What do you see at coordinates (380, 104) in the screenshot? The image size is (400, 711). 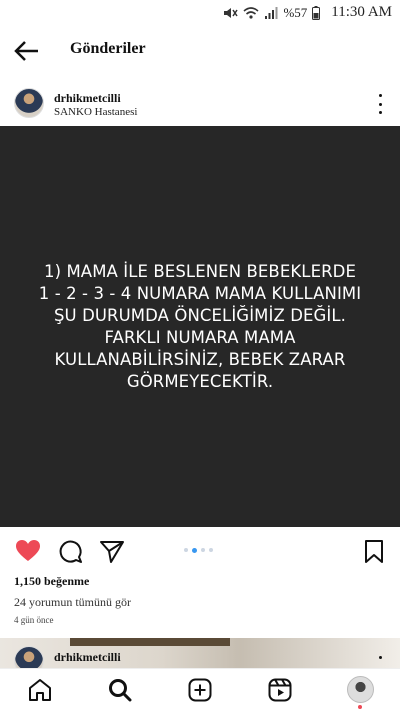 I see `more-options-button` at bounding box center [380, 104].